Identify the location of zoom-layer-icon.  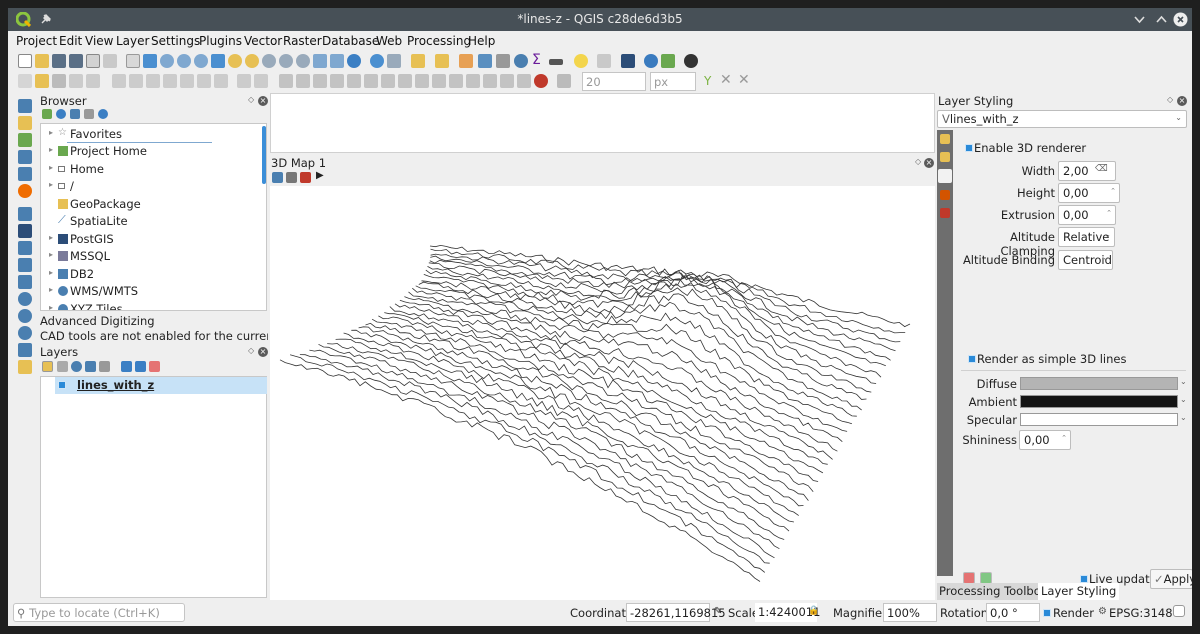
(252, 61).